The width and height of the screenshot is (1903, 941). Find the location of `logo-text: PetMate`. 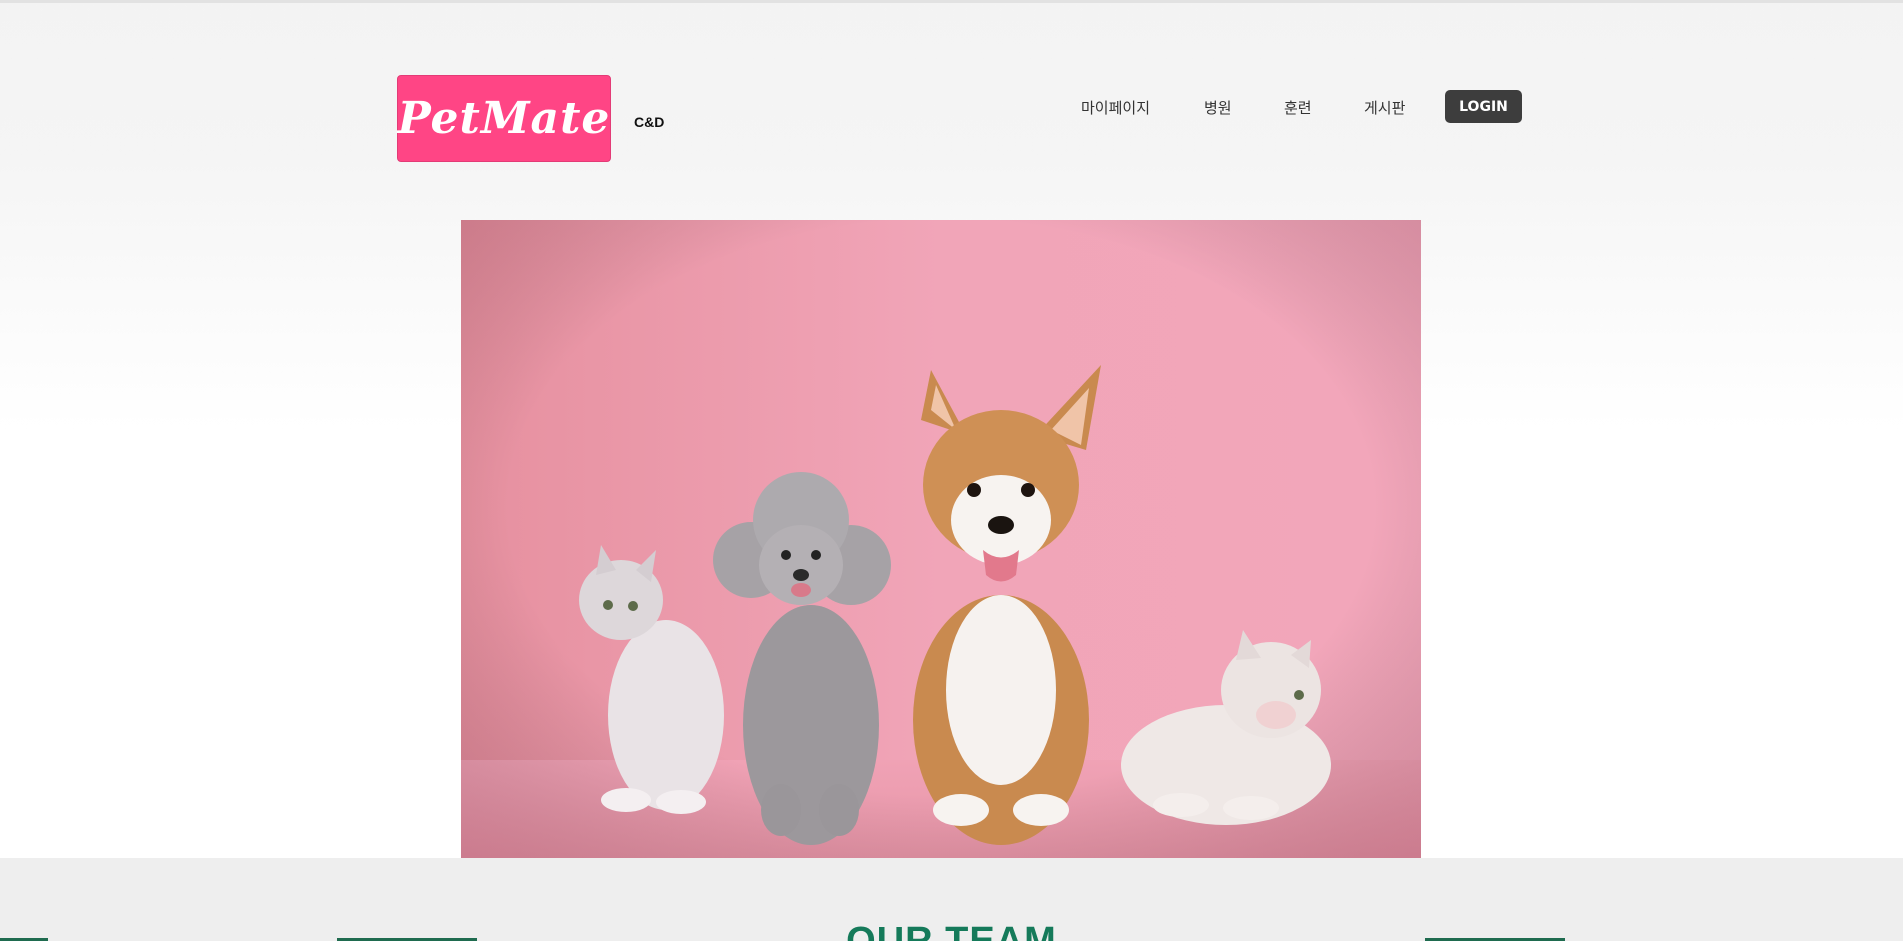

logo-text: PetMate is located at coordinates (504, 118).